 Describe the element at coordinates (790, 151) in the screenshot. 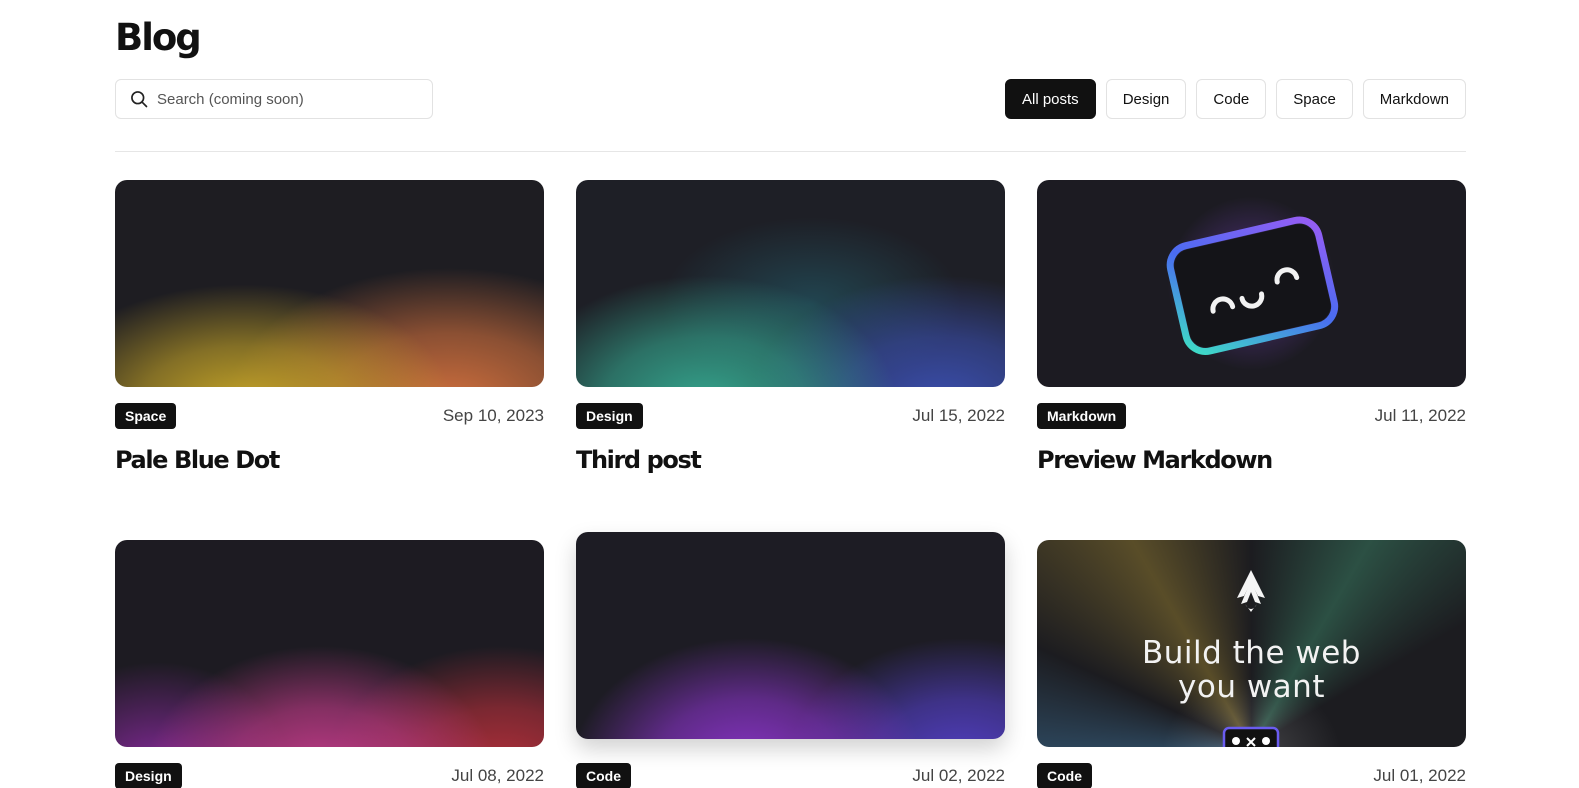

I see `divider` at that location.